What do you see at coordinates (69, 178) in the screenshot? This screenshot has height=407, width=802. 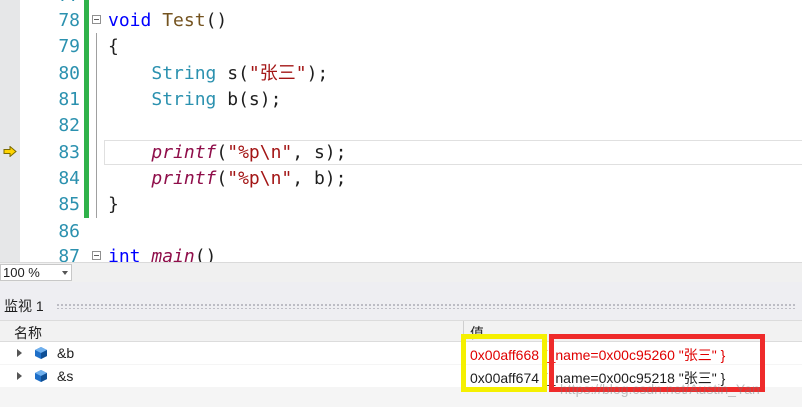 I see `line-number: 84` at bounding box center [69, 178].